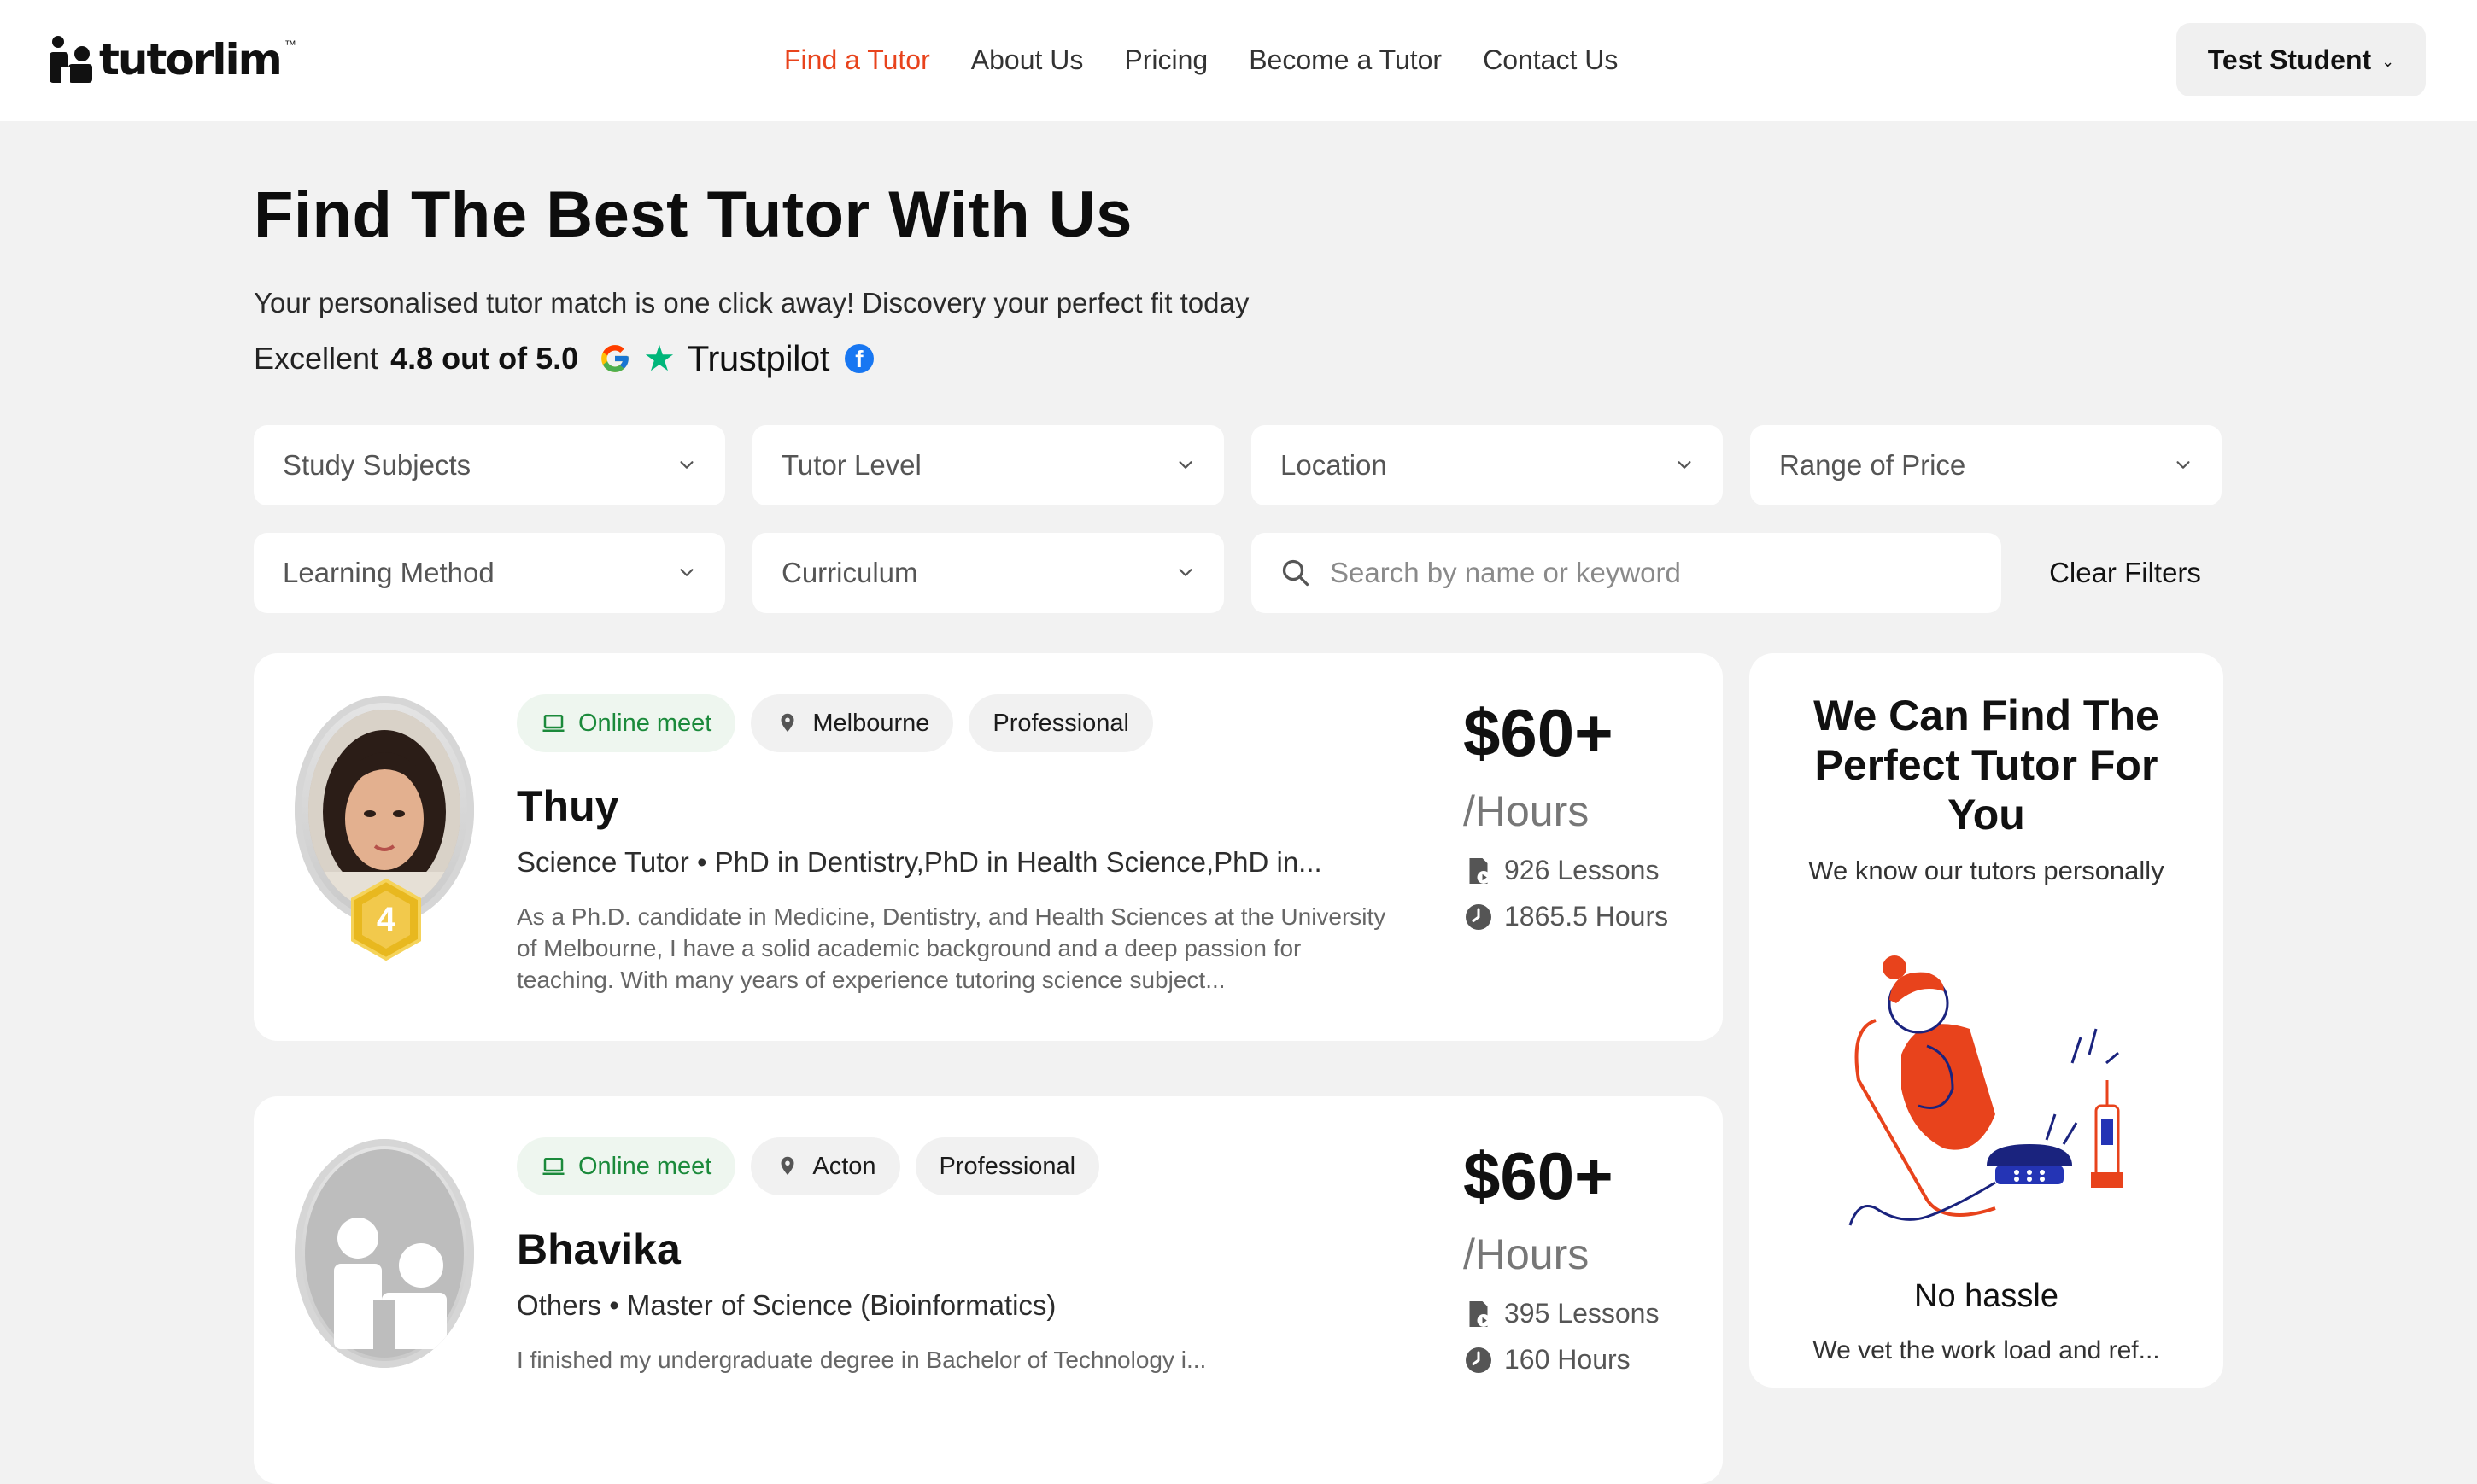  Describe the element at coordinates (1582, 870) in the screenshot. I see `lessons-count: 926 Lessons` at that location.